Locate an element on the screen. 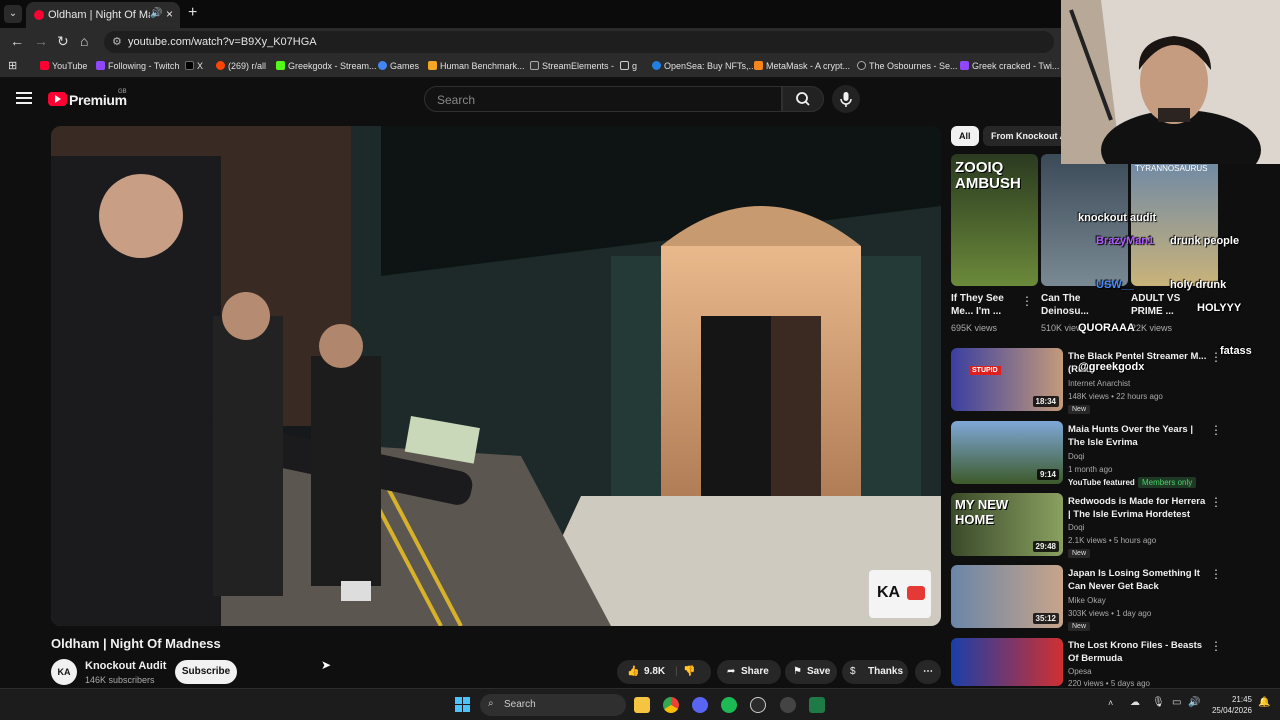  video-thumbnail: 35:12 is located at coordinates (1007, 596).